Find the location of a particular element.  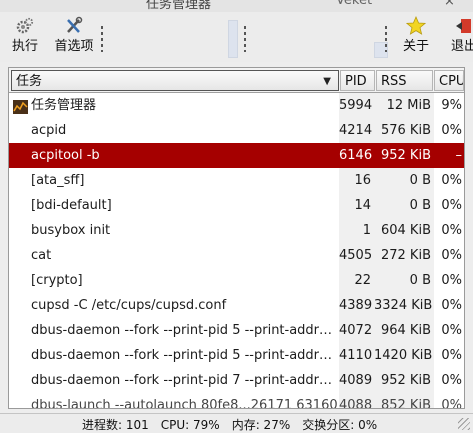

preferences-button: 首选项 is located at coordinates (74, 38).